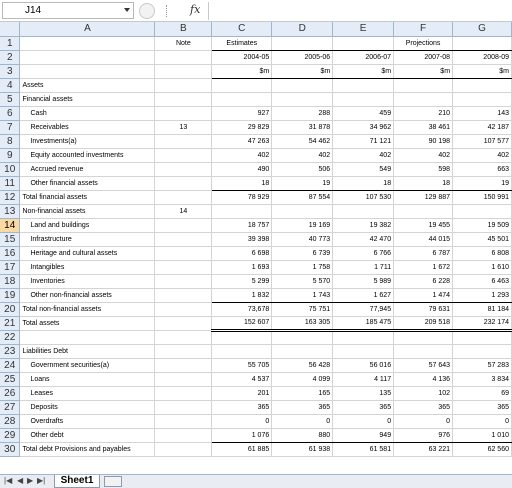 The width and height of the screenshot is (512, 488). I want to click on cell-g: 402, so click(482, 155).